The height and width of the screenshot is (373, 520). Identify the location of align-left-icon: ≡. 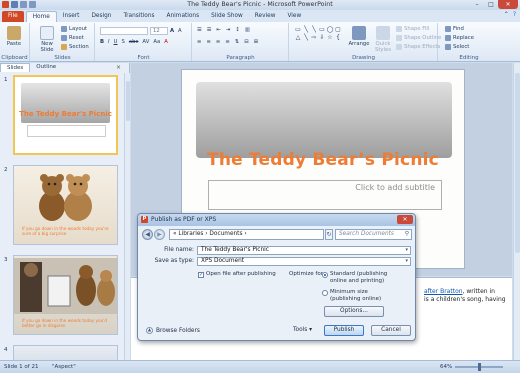
(199, 42).